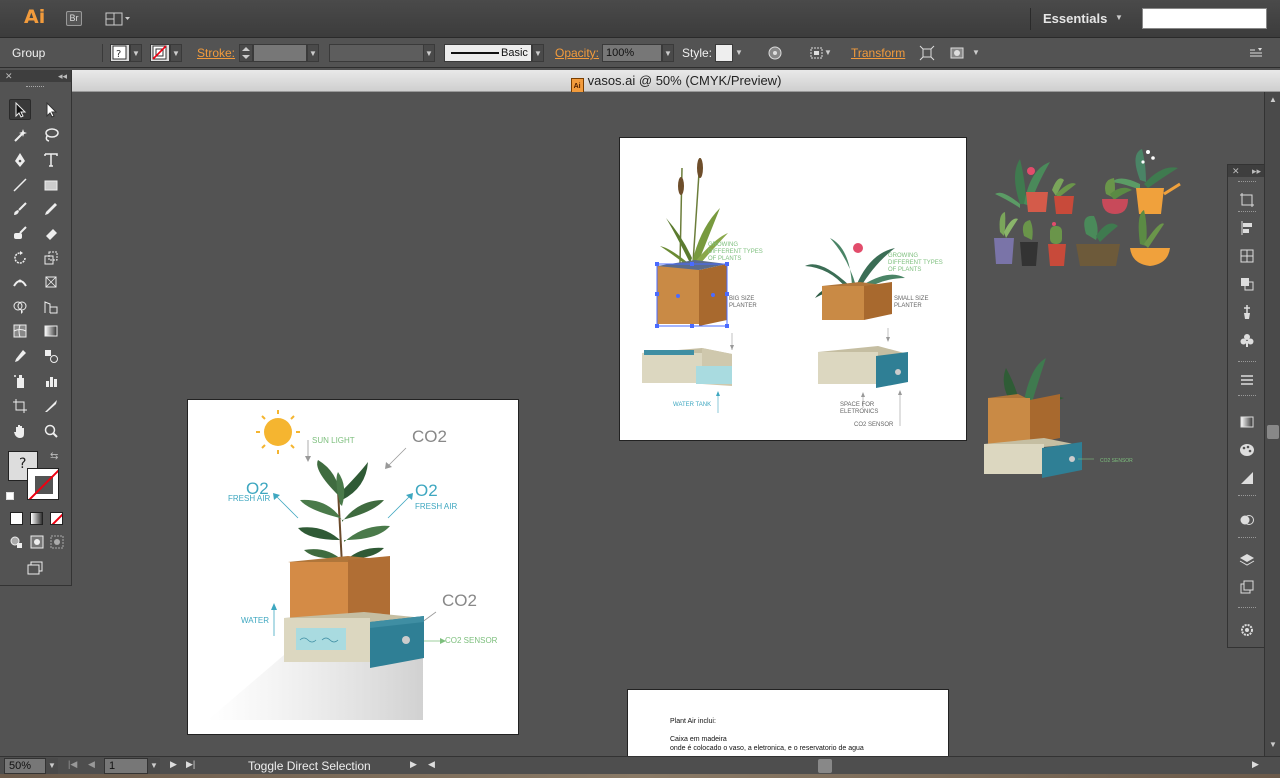 This screenshot has width=1280, height=778. Describe the element at coordinates (20, 355) in the screenshot. I see `eyedropper-tool` at that location.